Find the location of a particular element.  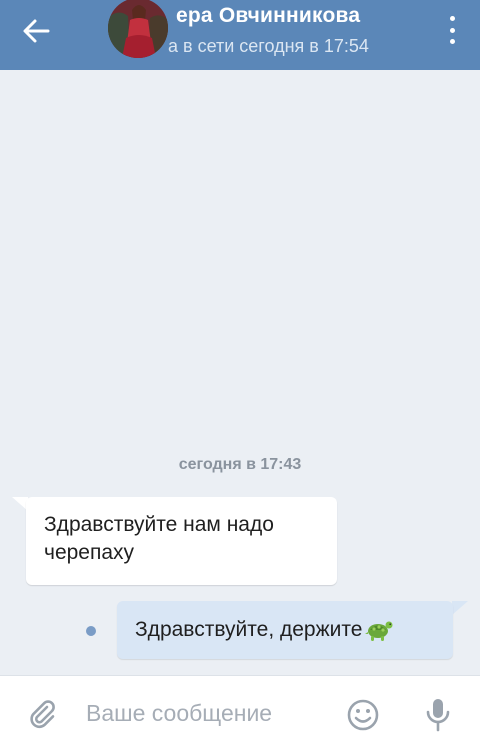

back-button is located at coordinates (36, 31).